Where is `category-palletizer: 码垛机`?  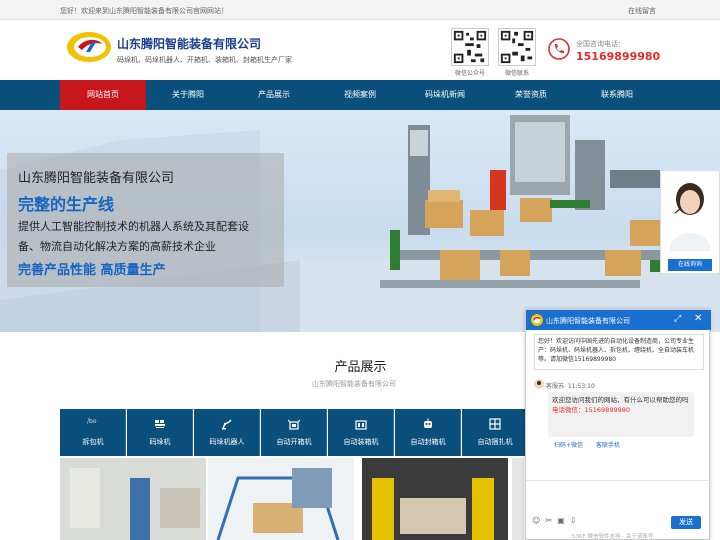 category-palletizer: 码垛机 is located at coordinates (160, 432).